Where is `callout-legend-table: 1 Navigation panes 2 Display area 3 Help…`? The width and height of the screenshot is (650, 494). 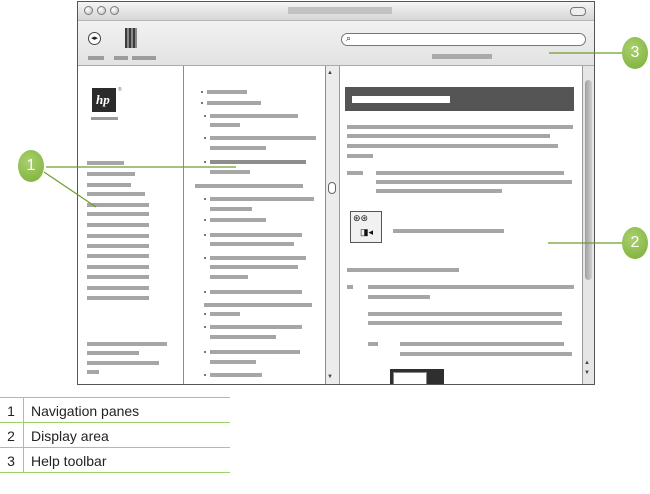
callout-legend-table: 1 Navigation panes 2 Display area 3 Help… is located at coordinates (115, 435).